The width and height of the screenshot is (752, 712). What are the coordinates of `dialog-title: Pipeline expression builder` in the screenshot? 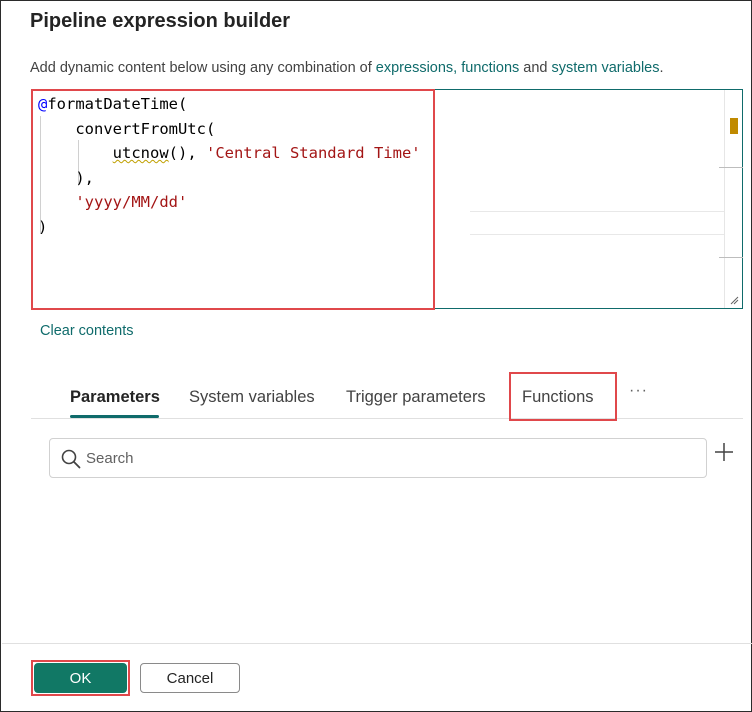 It's located at (160, 21).